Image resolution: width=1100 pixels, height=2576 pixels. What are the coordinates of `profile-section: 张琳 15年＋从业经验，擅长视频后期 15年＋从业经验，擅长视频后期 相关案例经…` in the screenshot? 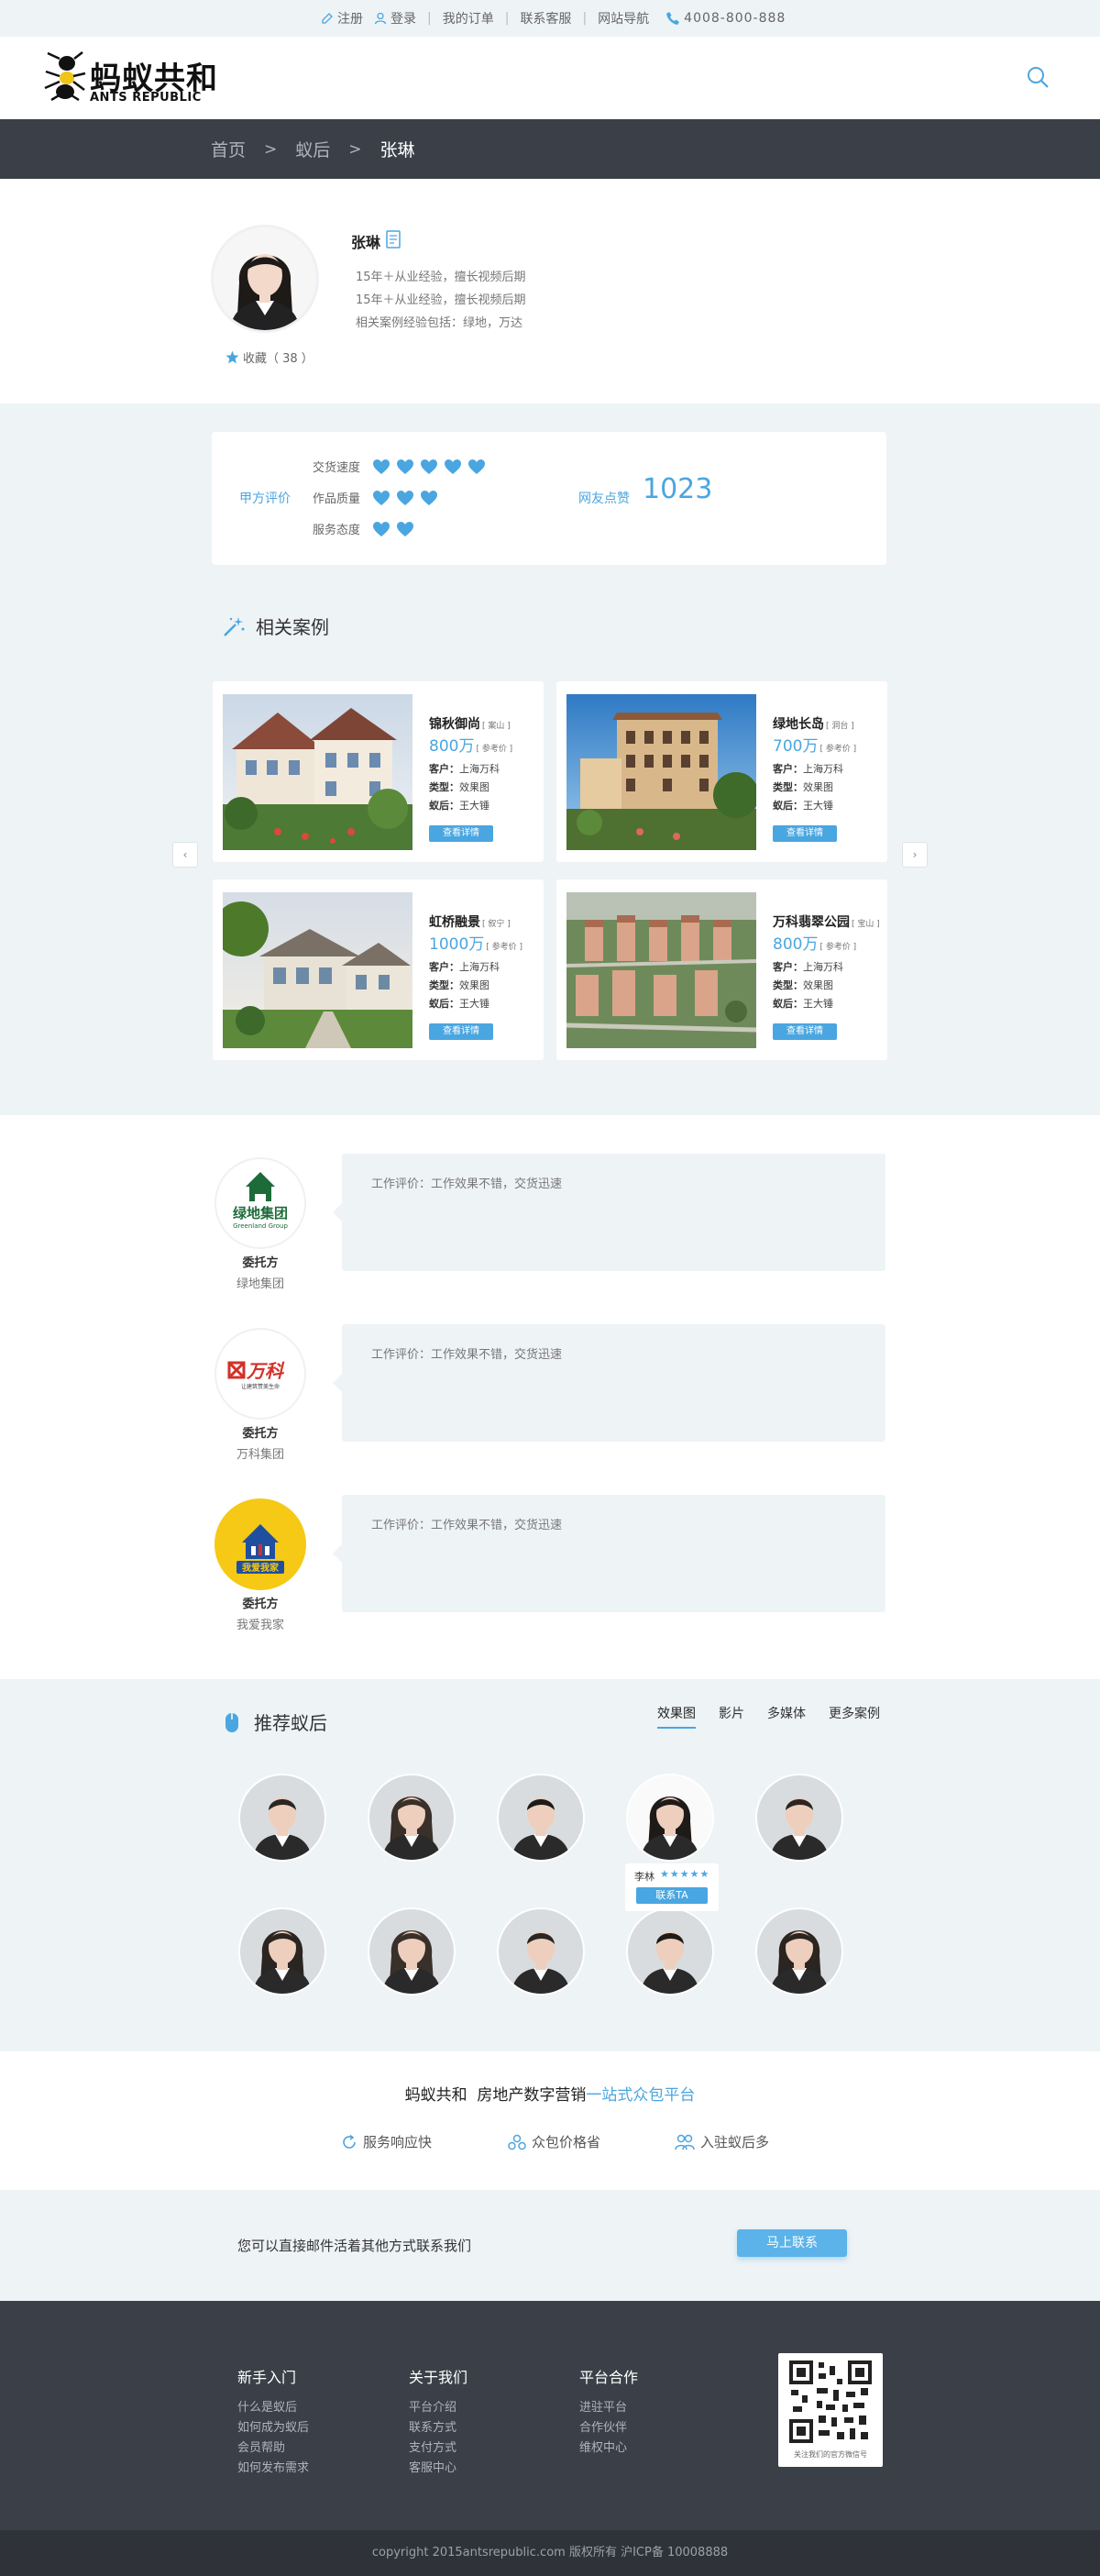 It's located at (550, 291).